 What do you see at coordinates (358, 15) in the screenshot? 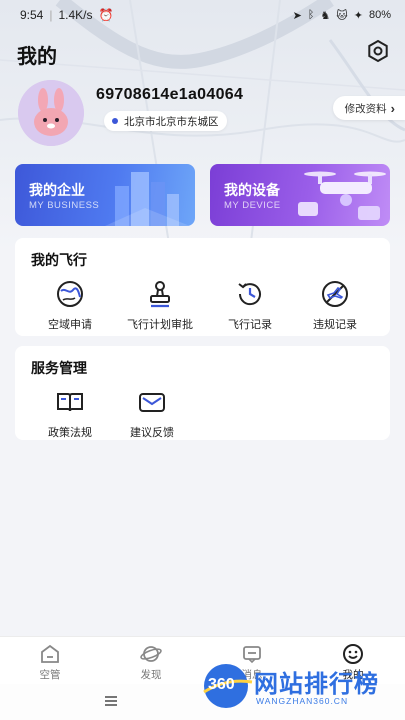
I see `notification-icon: ✦` at bounding box center [358, 15].